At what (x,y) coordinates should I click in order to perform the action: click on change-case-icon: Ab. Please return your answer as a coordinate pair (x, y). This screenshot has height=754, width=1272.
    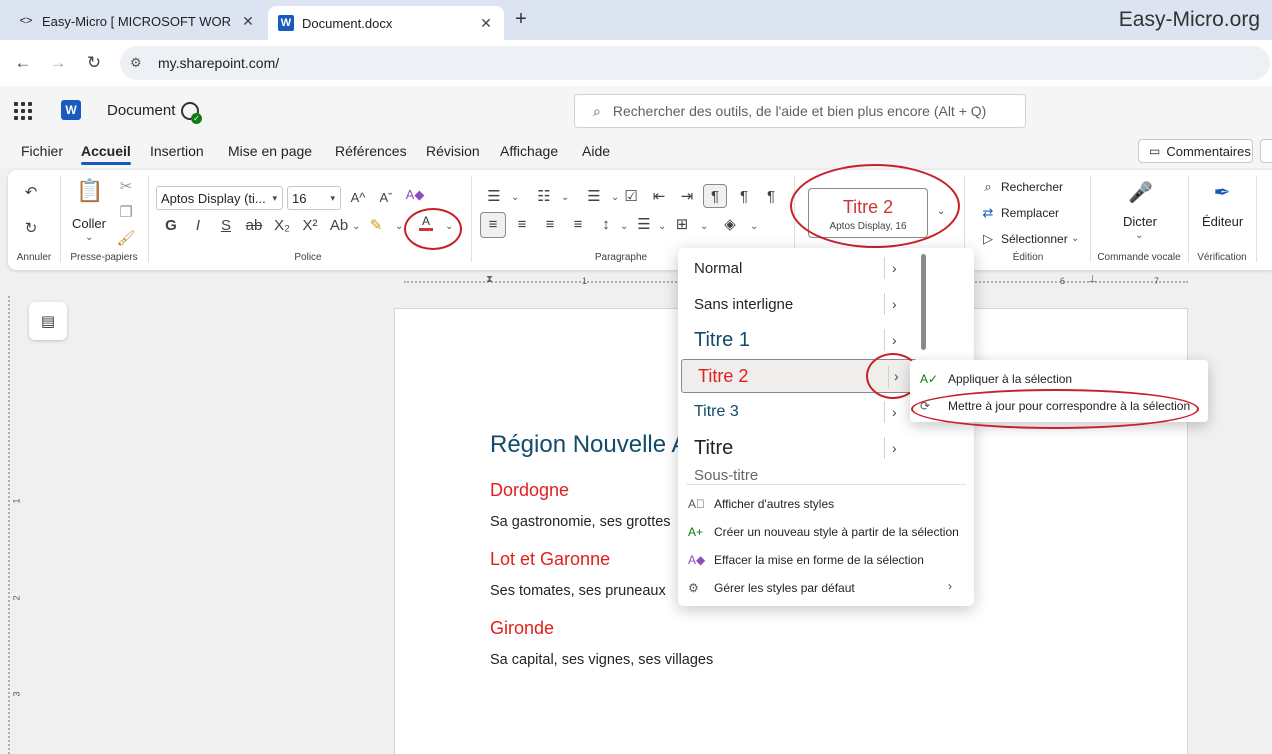
    Looking at the image, I should click on (339, 226).